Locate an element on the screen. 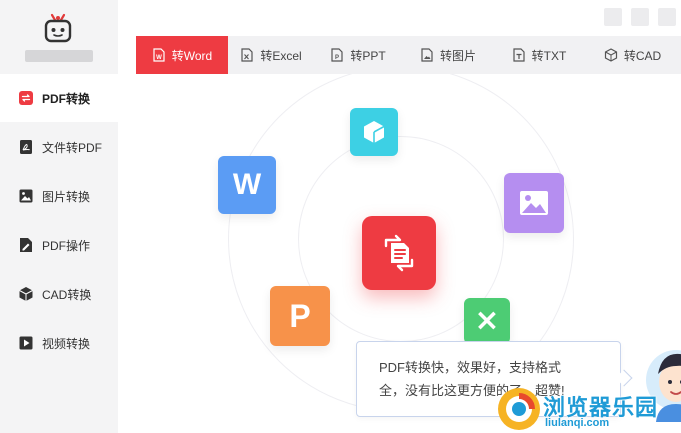 Image resolution: width=681 pixels, height=433 pixels. ppt-letter: P is located at coordinates (300, 315).